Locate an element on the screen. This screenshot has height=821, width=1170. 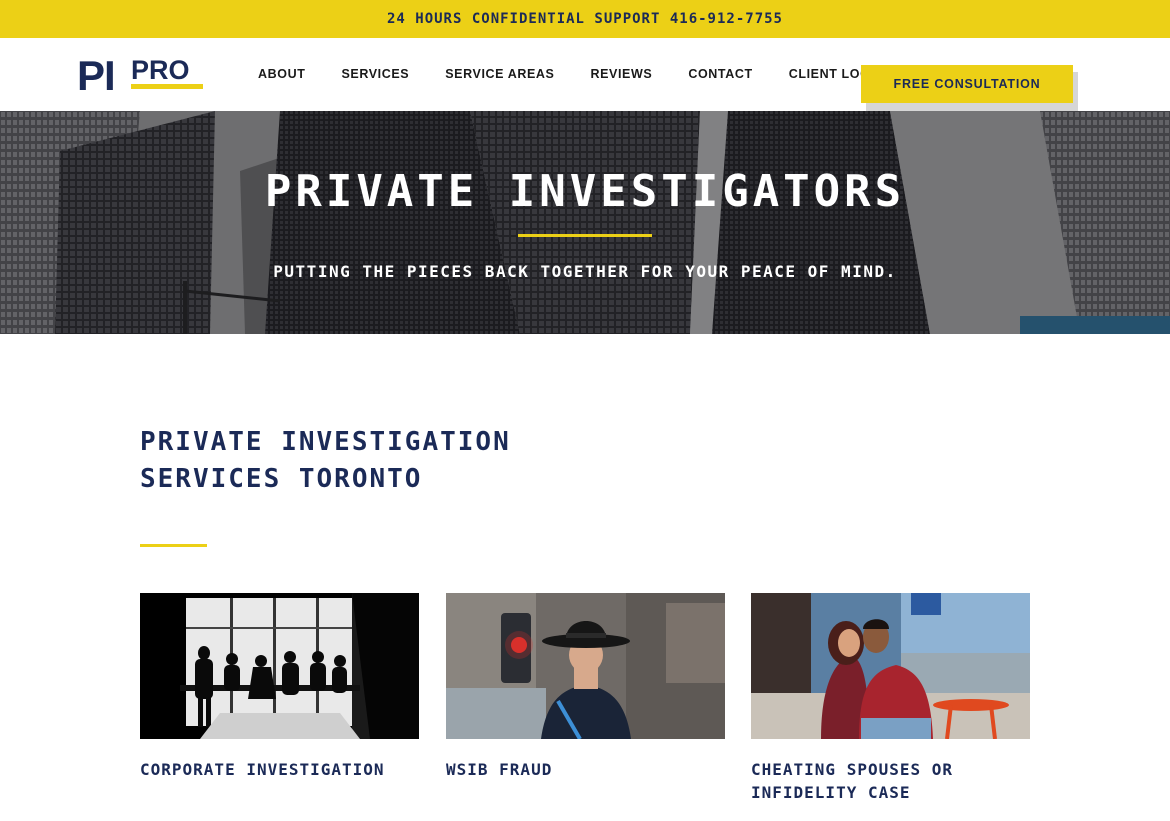
card-caption: WSIB FRAUD is located at coordinates (585, 769).